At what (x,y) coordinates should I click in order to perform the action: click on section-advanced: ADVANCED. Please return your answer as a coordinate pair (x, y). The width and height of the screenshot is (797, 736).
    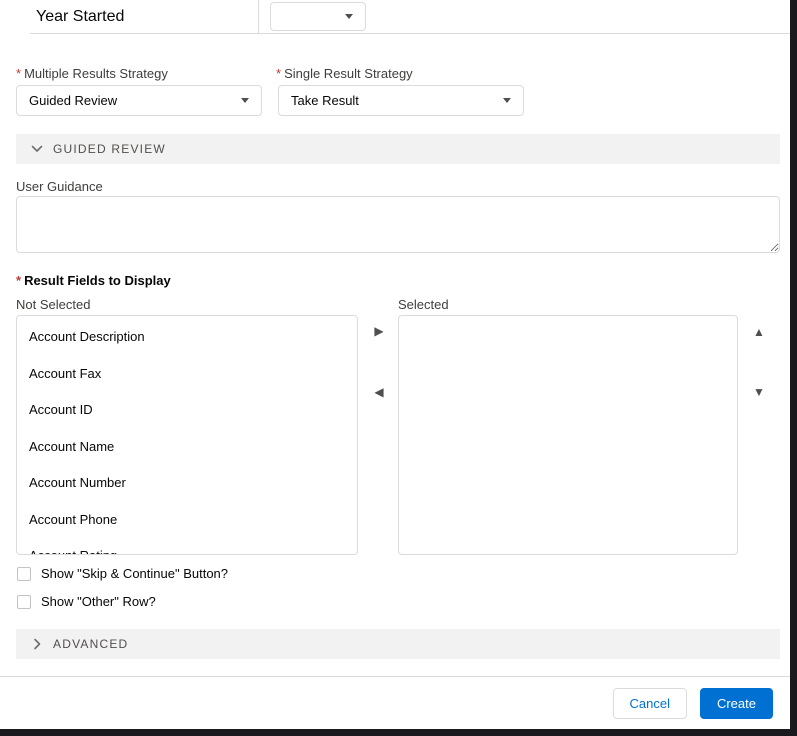
    Looking at the image, I should click on (398, 644).